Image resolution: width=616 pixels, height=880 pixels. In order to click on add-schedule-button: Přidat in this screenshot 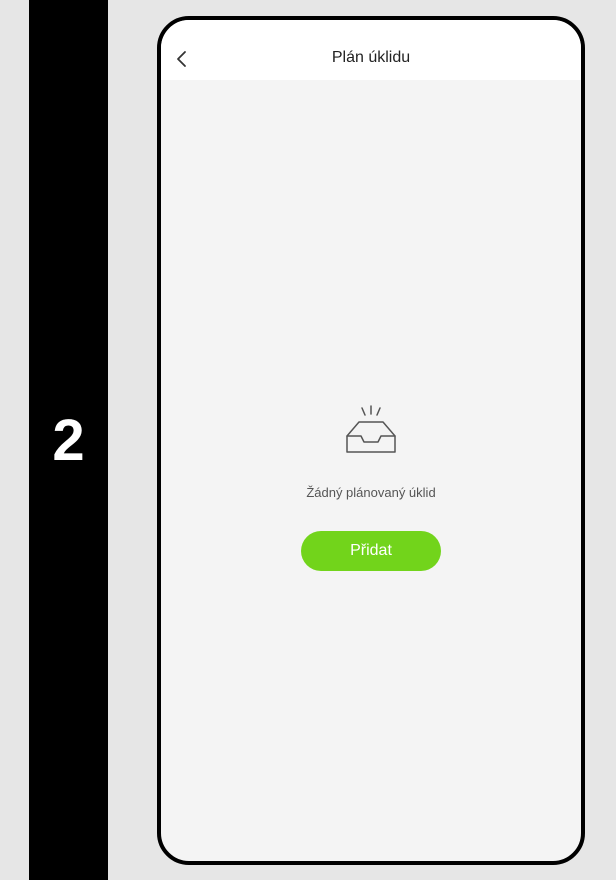, I will do `click(371, 551)`.